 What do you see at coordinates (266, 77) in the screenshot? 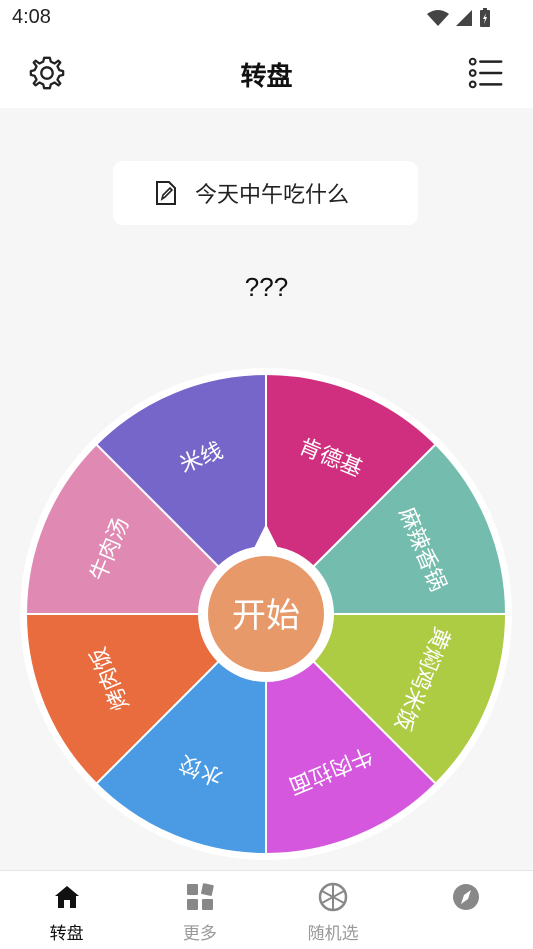
I see `page-title: 转盘` at bounding box center [266, 77].